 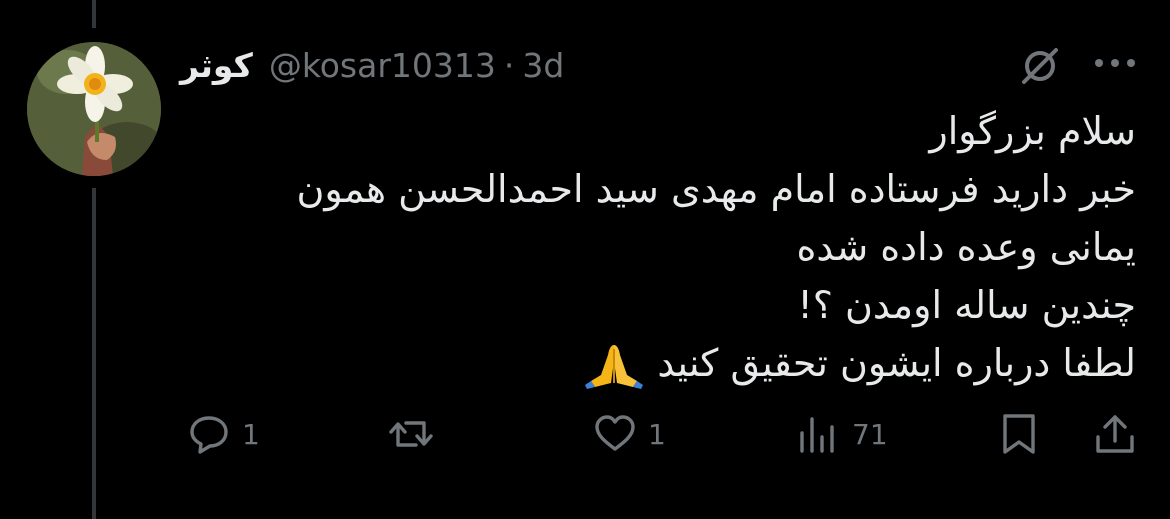 What do you see at coordinates (870, 434) in the screenshot?
I see `view-count: 71` at bounding box center [870, 434].